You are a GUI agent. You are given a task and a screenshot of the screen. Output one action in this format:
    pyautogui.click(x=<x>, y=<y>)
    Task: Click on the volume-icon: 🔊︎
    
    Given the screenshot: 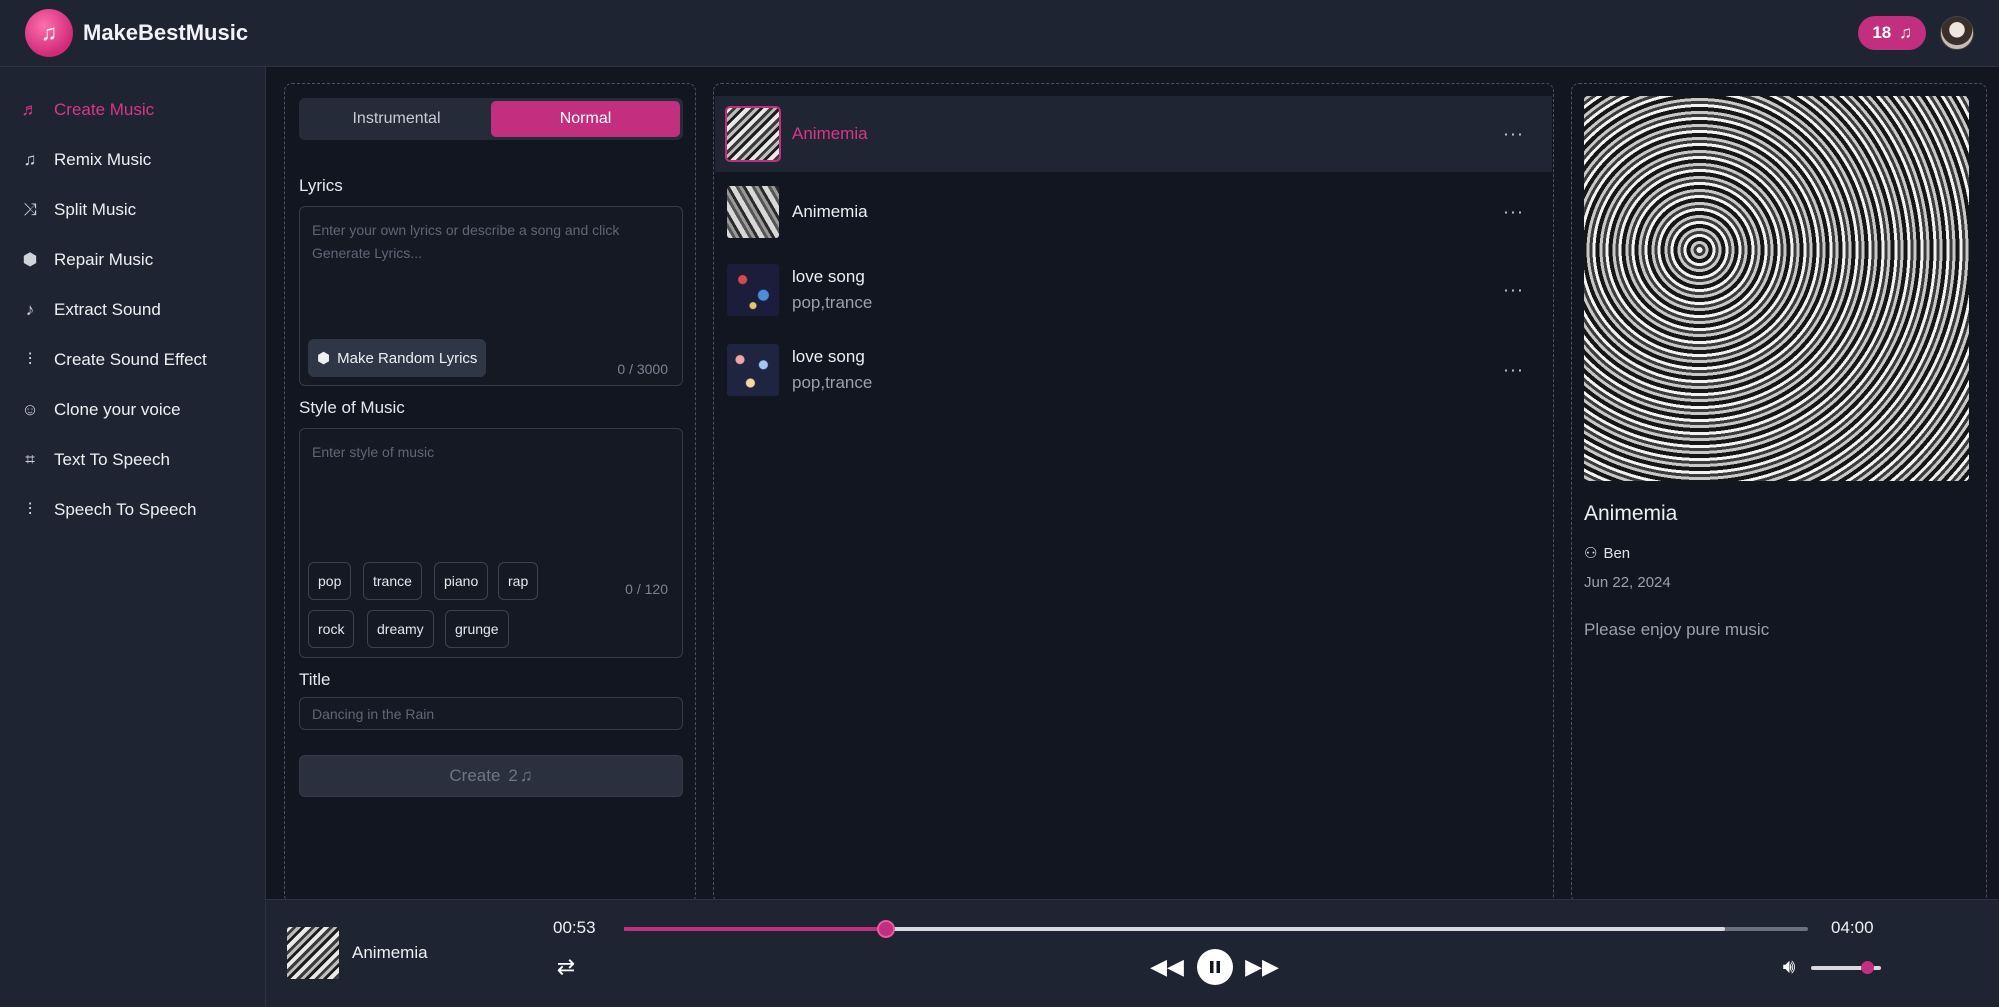 What is the action you would take?
    pyautogui.click(x=1789, y=967)
    